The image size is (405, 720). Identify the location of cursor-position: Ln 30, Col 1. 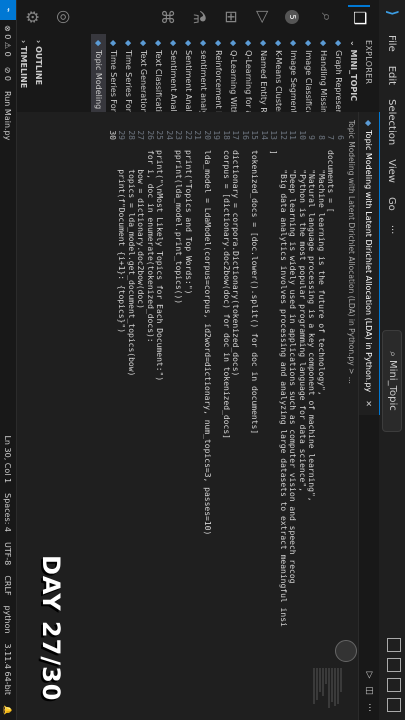
(8, 459).